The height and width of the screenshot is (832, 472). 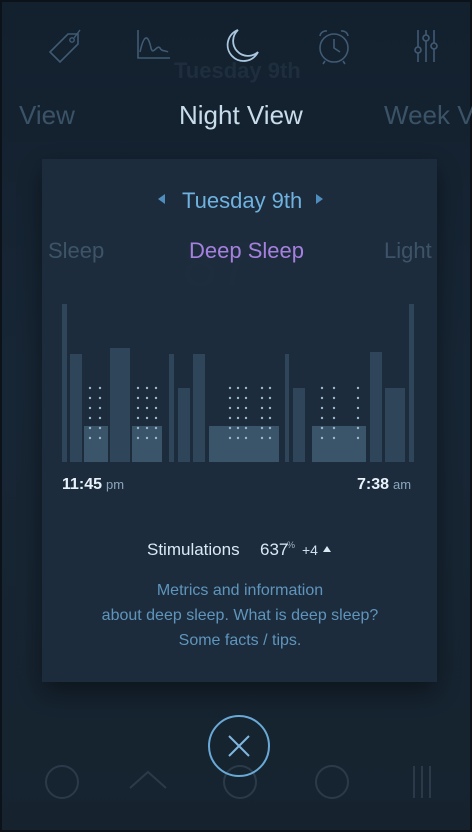 I want to click on phase-tab-current: Deep Sleep, so click(x=246, y=251).